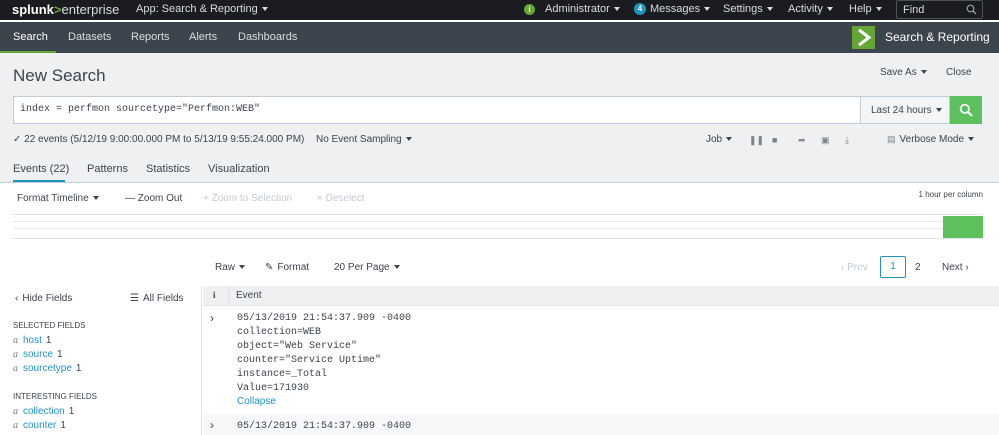  What do you see at coordinates (32, 340) in the screenshot?
I see `field-item: a host 1` at bounding box center [32, 340].